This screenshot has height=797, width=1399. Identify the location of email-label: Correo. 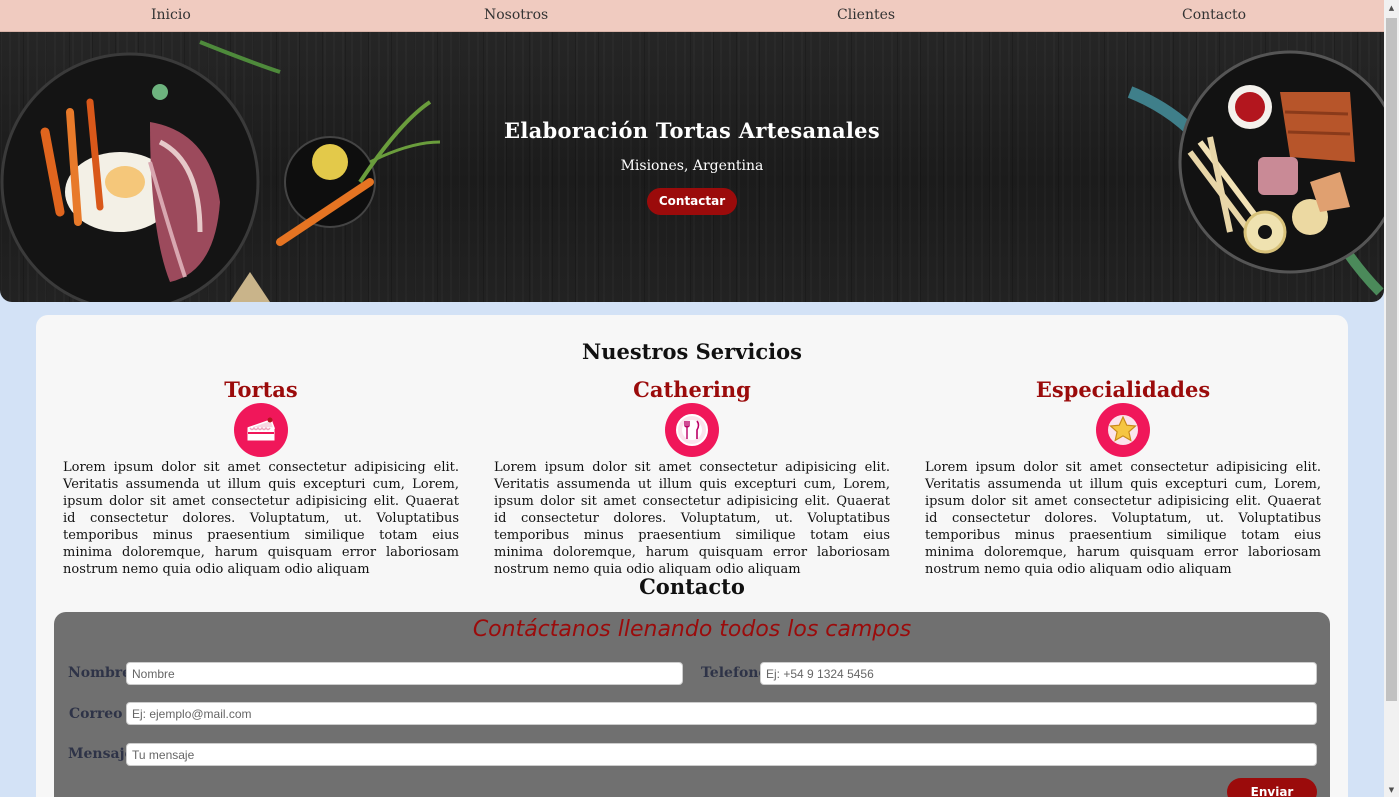
(96, 714).